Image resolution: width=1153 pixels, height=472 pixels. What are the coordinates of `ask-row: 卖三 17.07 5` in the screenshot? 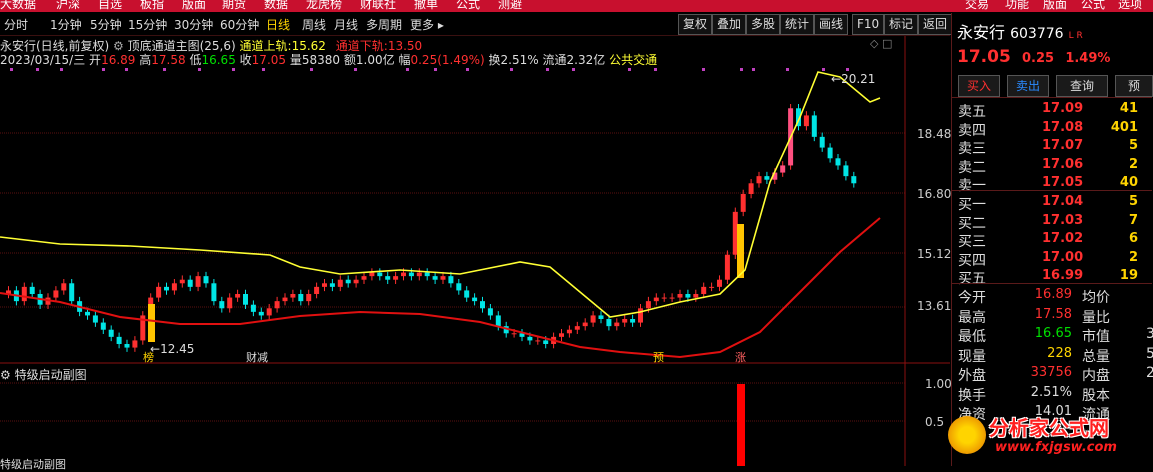 It's located at (1055, 147).